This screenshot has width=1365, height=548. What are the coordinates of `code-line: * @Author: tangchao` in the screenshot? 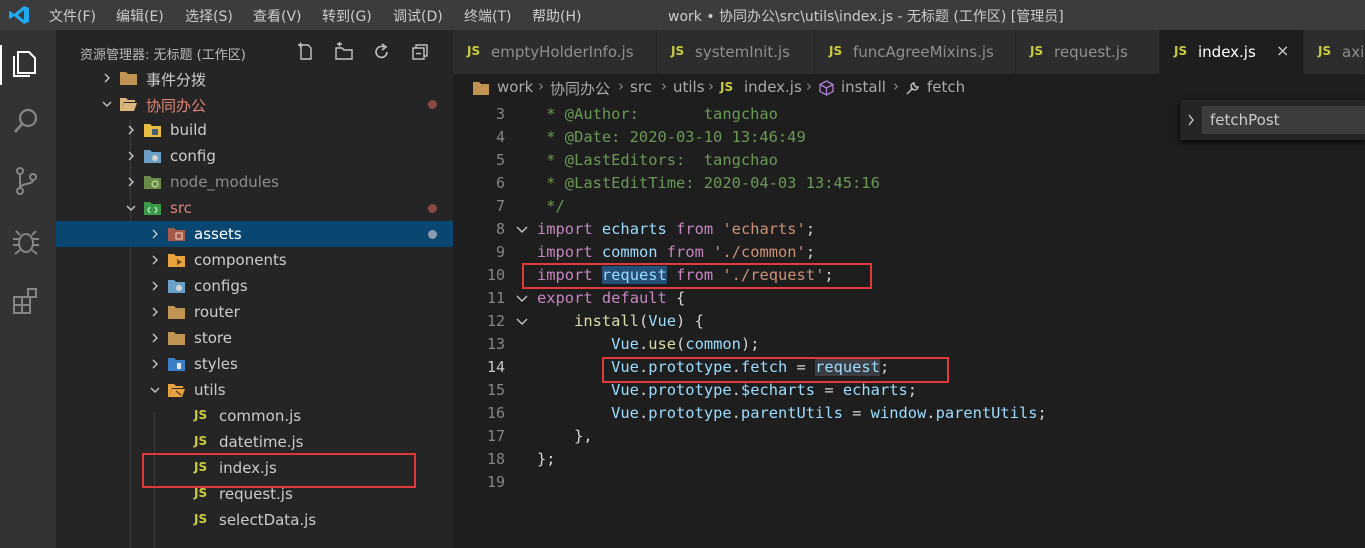 It's located at (657, 114).